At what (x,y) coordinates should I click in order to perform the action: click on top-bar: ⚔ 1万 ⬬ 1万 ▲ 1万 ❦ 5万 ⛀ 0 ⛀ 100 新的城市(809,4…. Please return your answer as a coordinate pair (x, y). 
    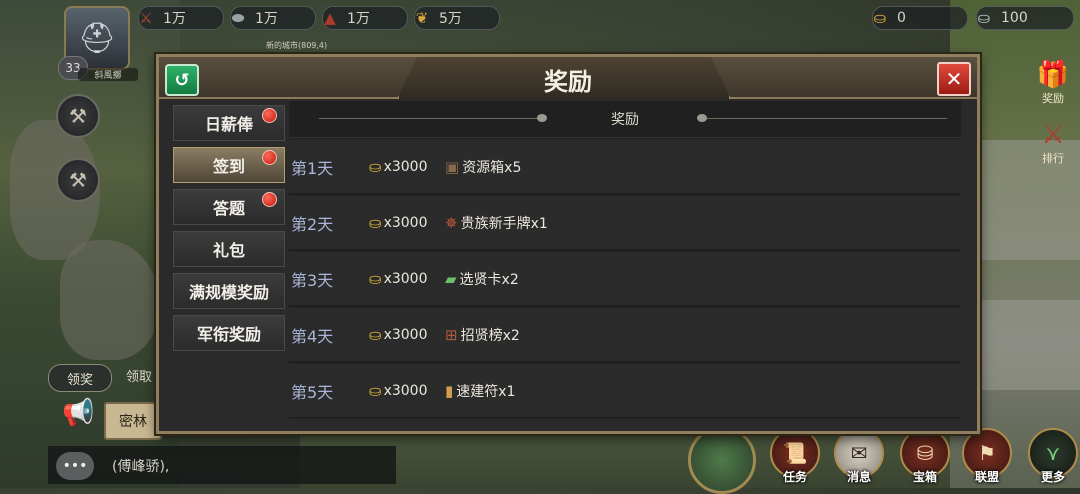
    Looking at the image, I should click on (540, 25).